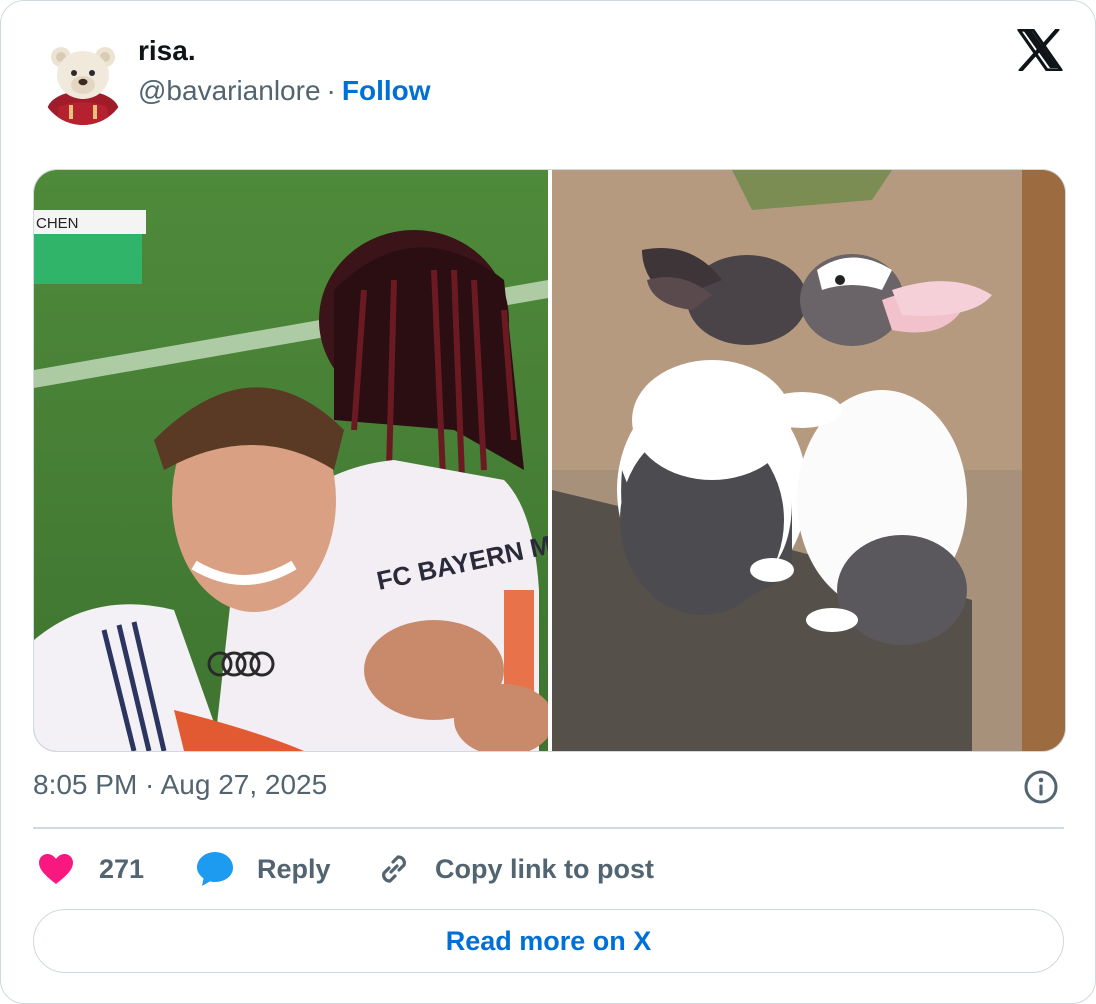 The image size is (1096, 1004). I want to click on broadcast-overlay-text: CHEN, so click(57, 223).